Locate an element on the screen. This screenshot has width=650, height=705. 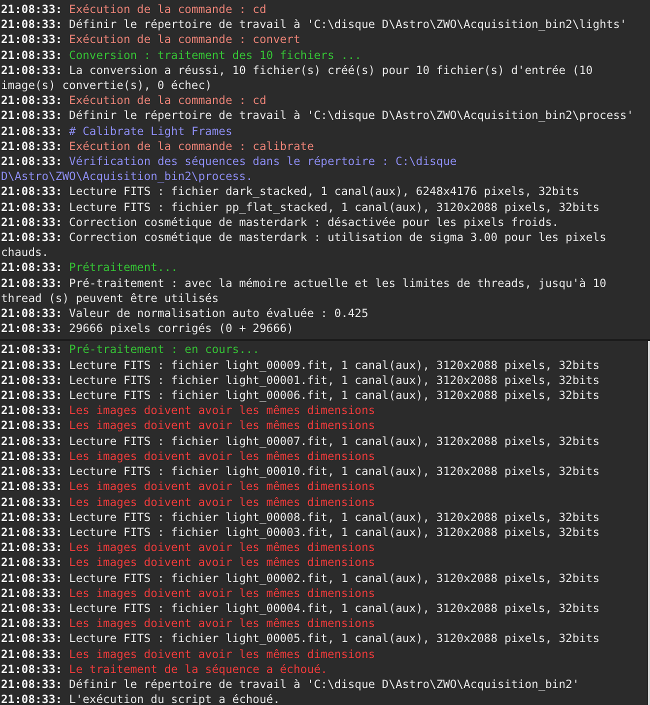
log-line: 21:08:33: Lecture FITS : fichier light_00009.fit, 1 canal(aux), 3120x2088 pixels, 32bits is located at coordinates (300, 365).